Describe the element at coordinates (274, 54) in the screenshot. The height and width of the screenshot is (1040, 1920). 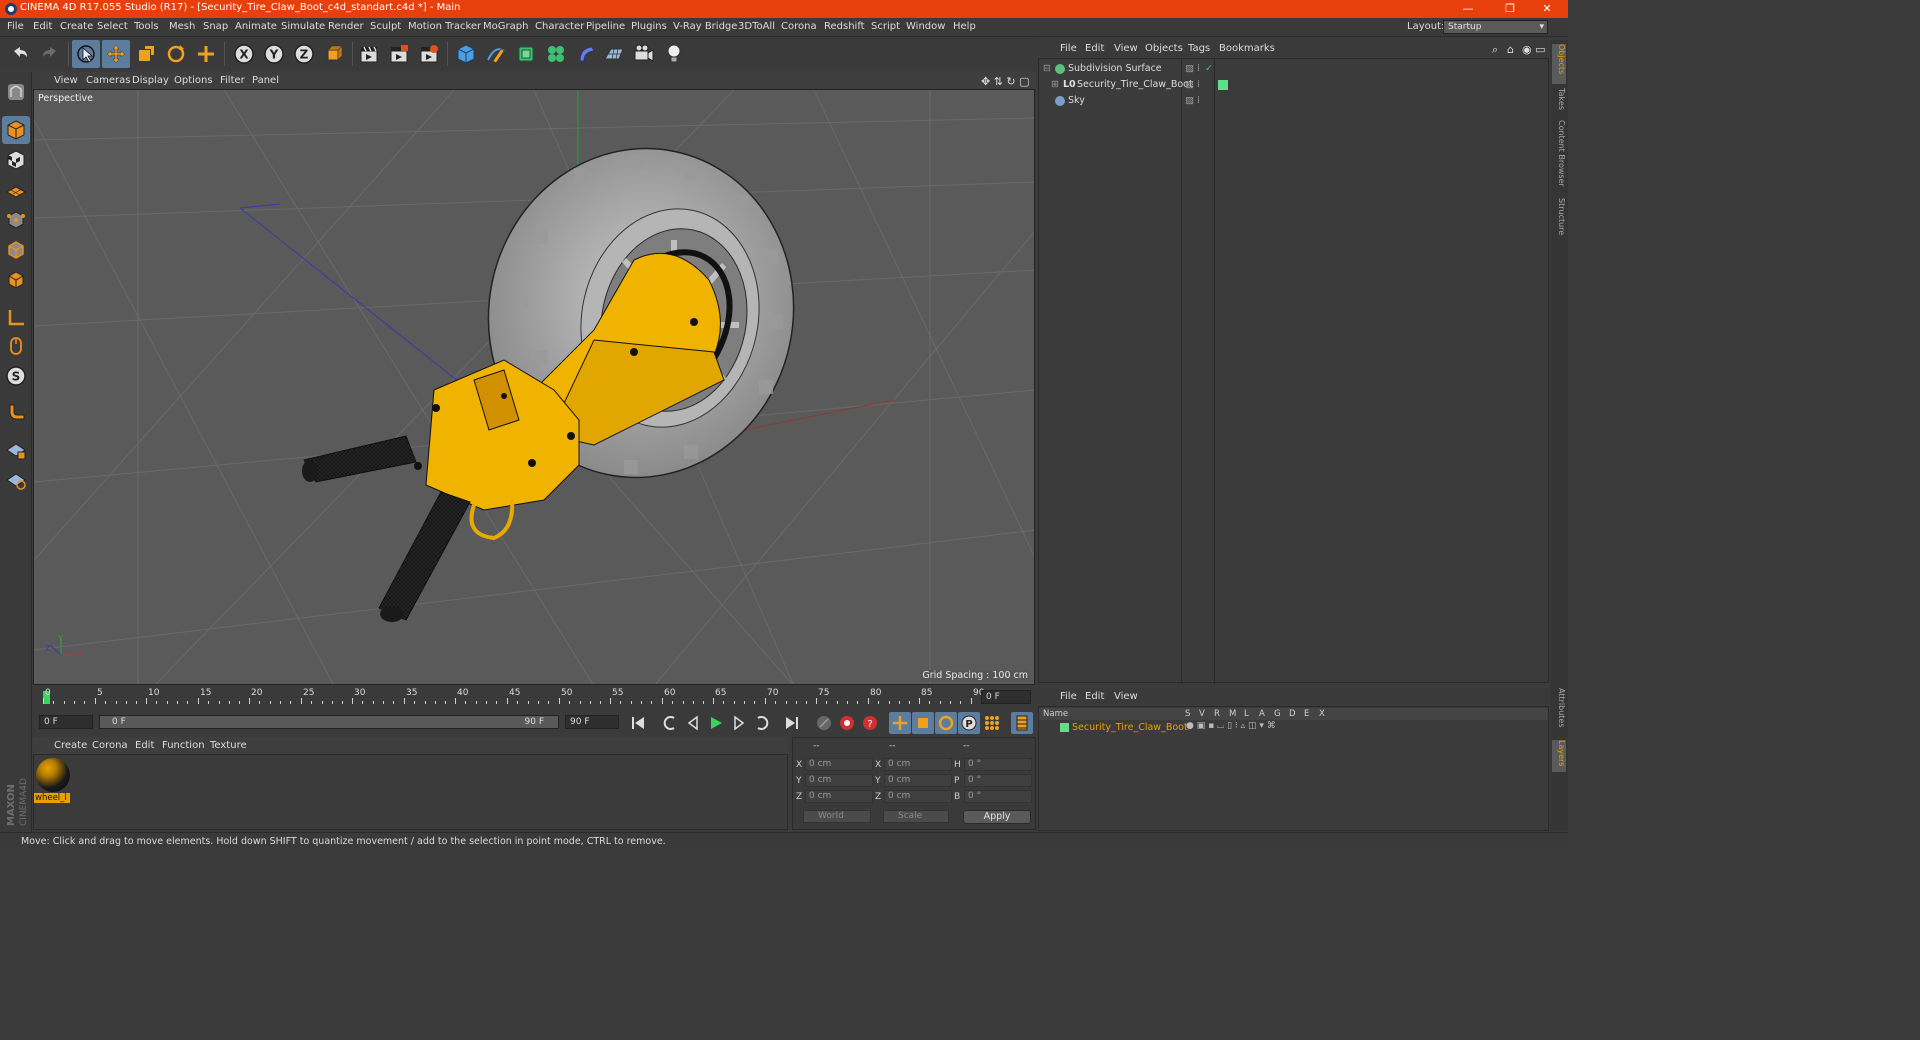
I see `y-axis-button: Y` at that location.